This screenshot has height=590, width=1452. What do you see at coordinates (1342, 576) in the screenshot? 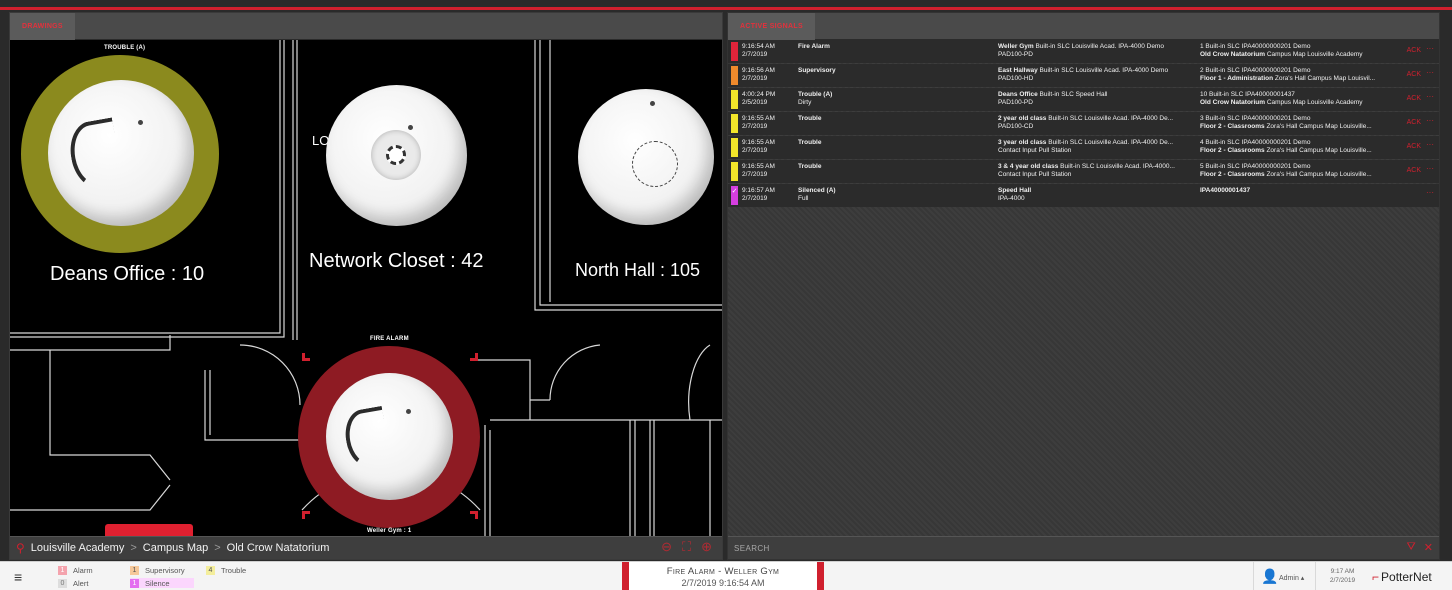
I see `clock: 9:17 AM 2/7/2019` at bounding box center [1342, 576].